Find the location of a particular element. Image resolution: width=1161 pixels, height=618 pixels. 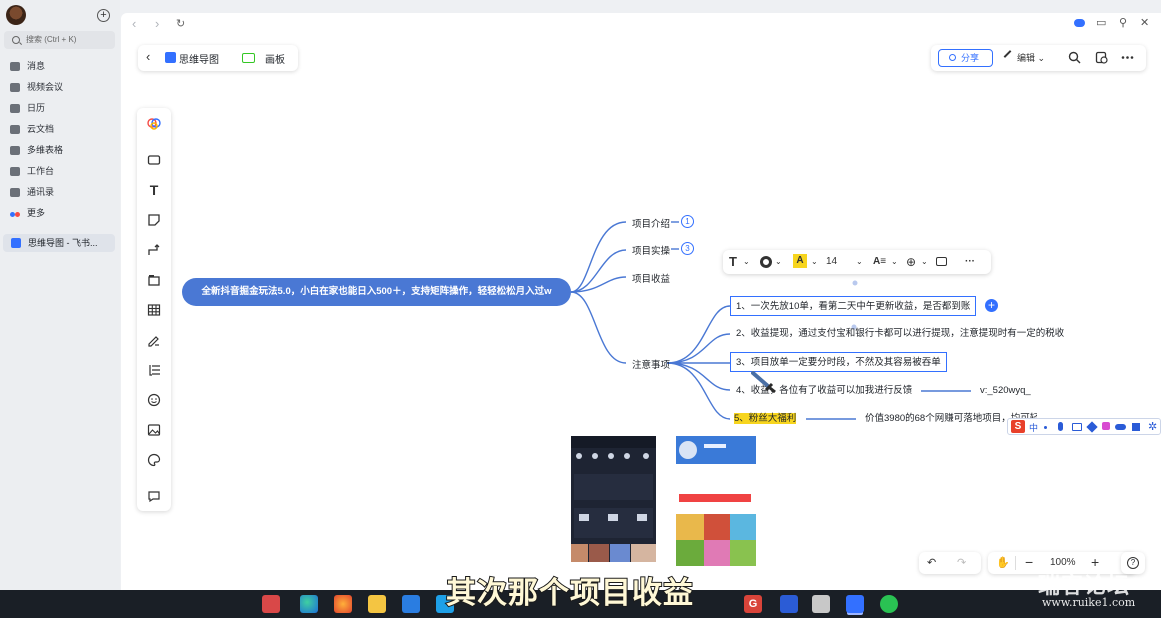

branch-project-income: 项目收益 is located at coordinates (651, 278).